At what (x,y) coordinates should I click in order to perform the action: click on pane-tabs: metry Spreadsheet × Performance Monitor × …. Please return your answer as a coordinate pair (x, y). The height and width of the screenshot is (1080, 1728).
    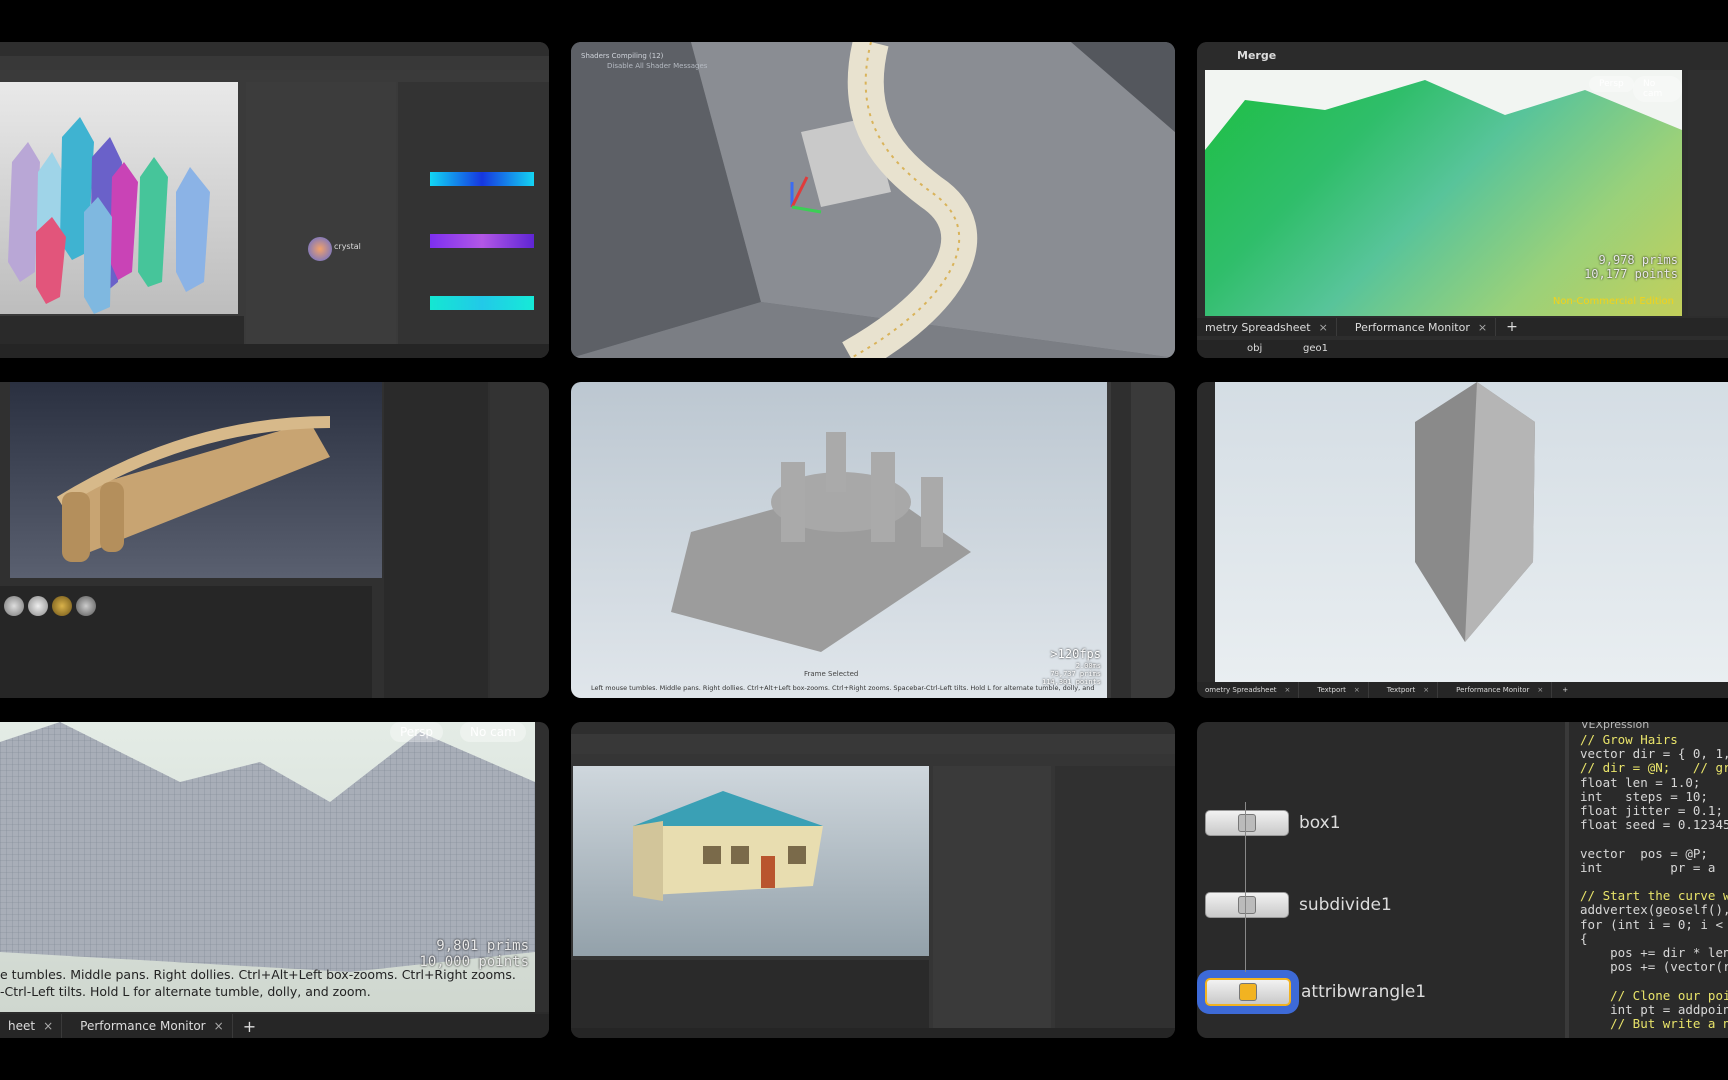
    Looking at the image, I should click on (1462, 327).